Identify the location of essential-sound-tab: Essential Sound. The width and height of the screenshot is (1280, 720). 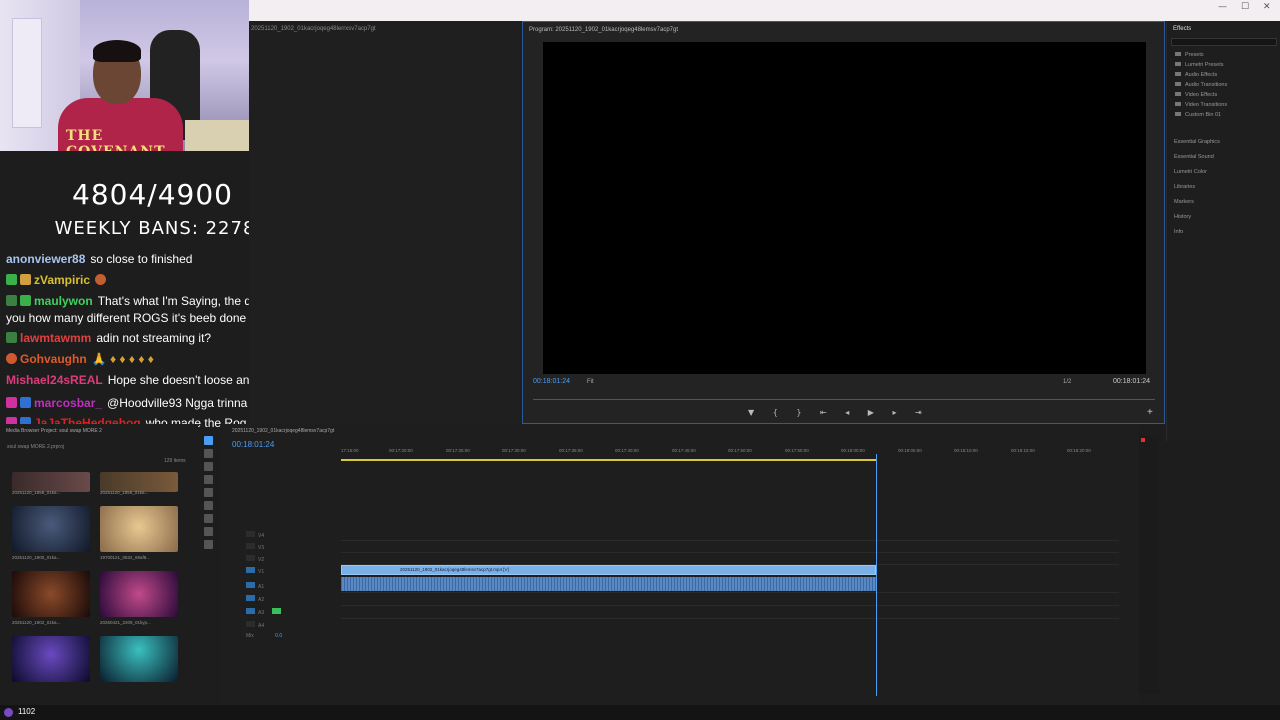
(1194, 157).